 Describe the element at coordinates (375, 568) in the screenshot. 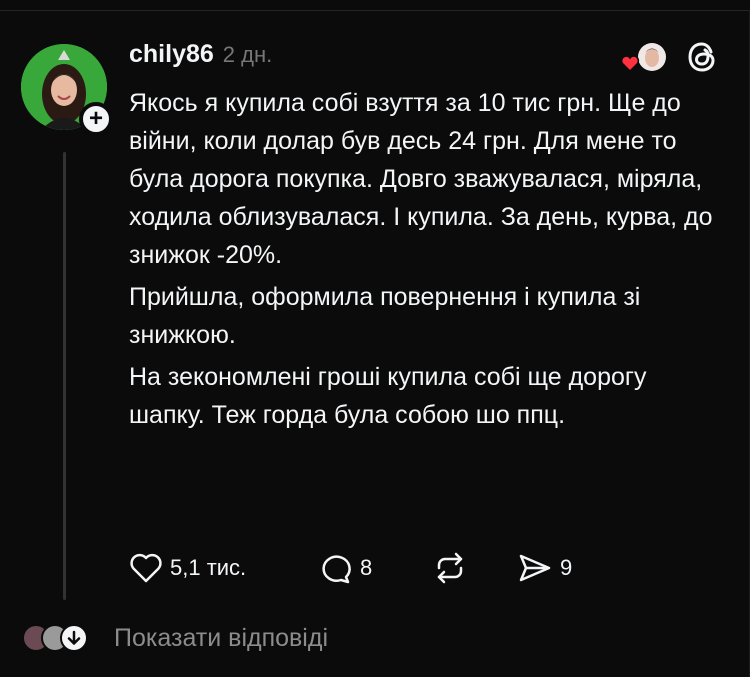

I see `comment-button: 8` at that location.